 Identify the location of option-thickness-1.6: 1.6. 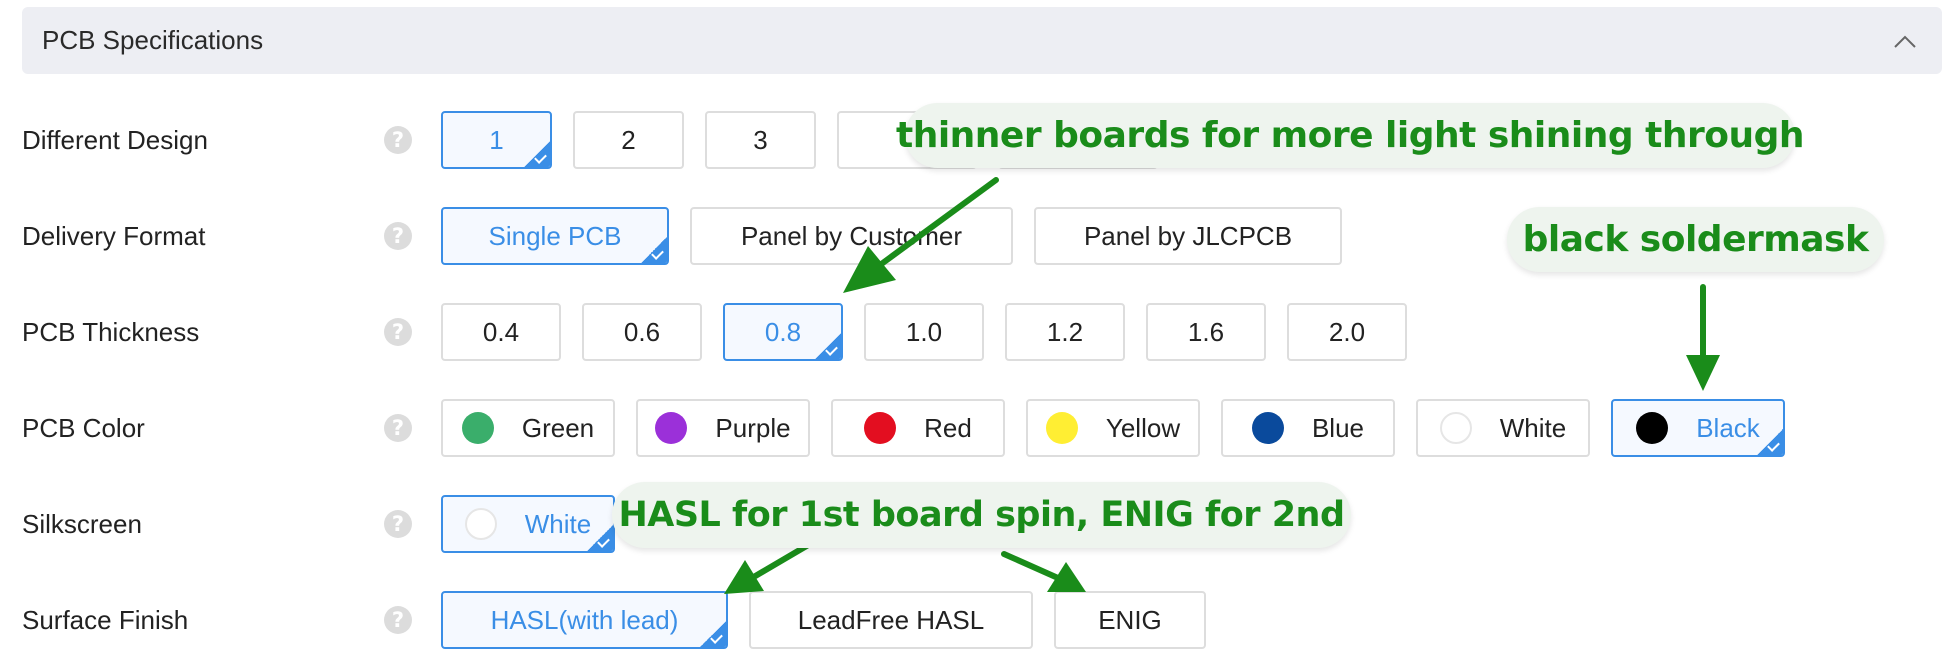
(1206, 332).